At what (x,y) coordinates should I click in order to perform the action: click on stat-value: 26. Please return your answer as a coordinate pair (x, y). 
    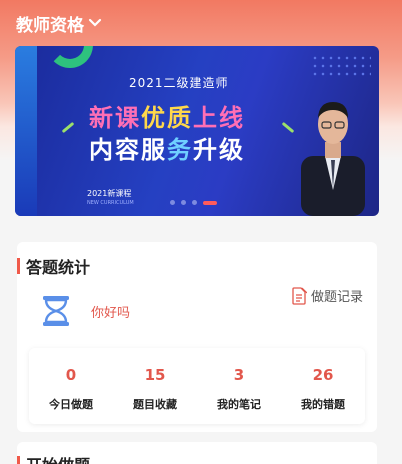
    Looking at the image, I should click on (323, 375).